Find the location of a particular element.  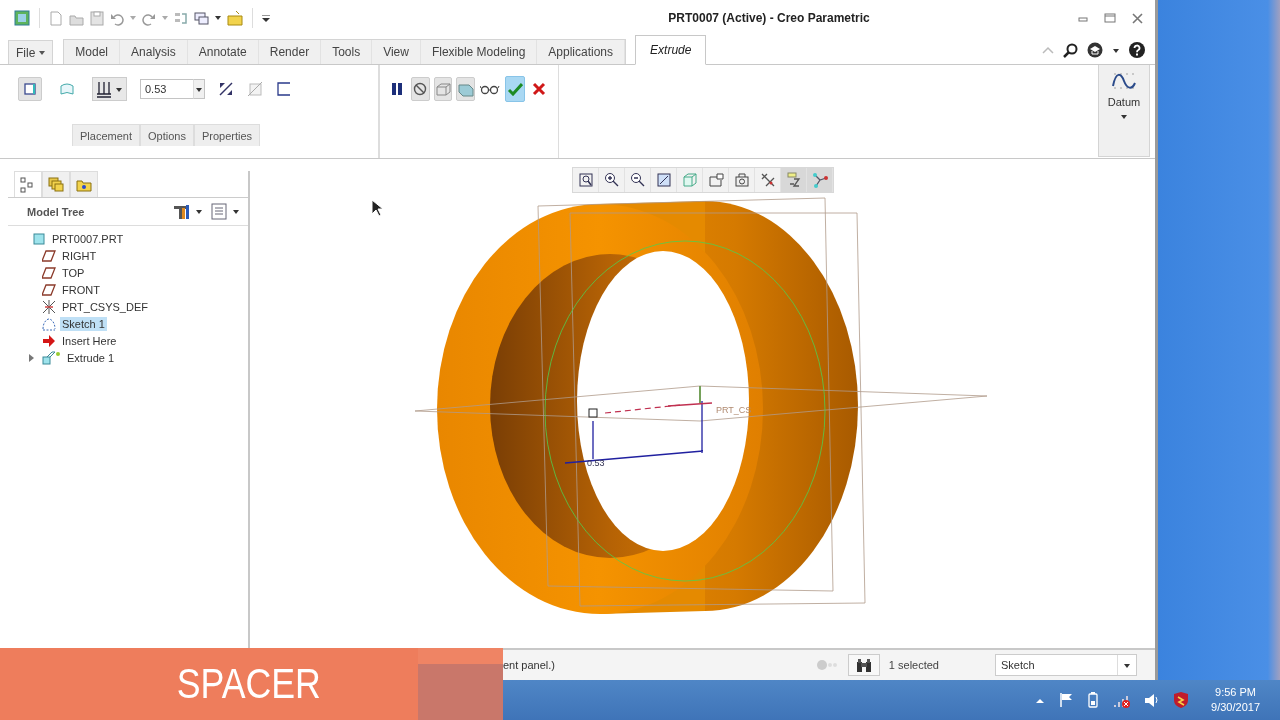

clock-date: 9/30/2017 is located at coordinates (1235, 707).